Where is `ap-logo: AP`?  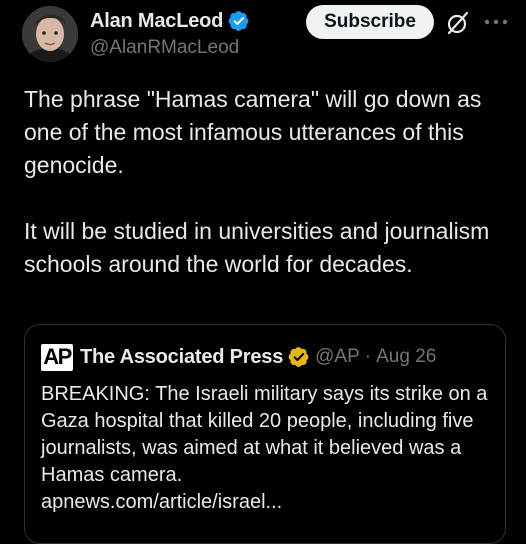
ap-logo: AP is located at coordinates (57, 357).